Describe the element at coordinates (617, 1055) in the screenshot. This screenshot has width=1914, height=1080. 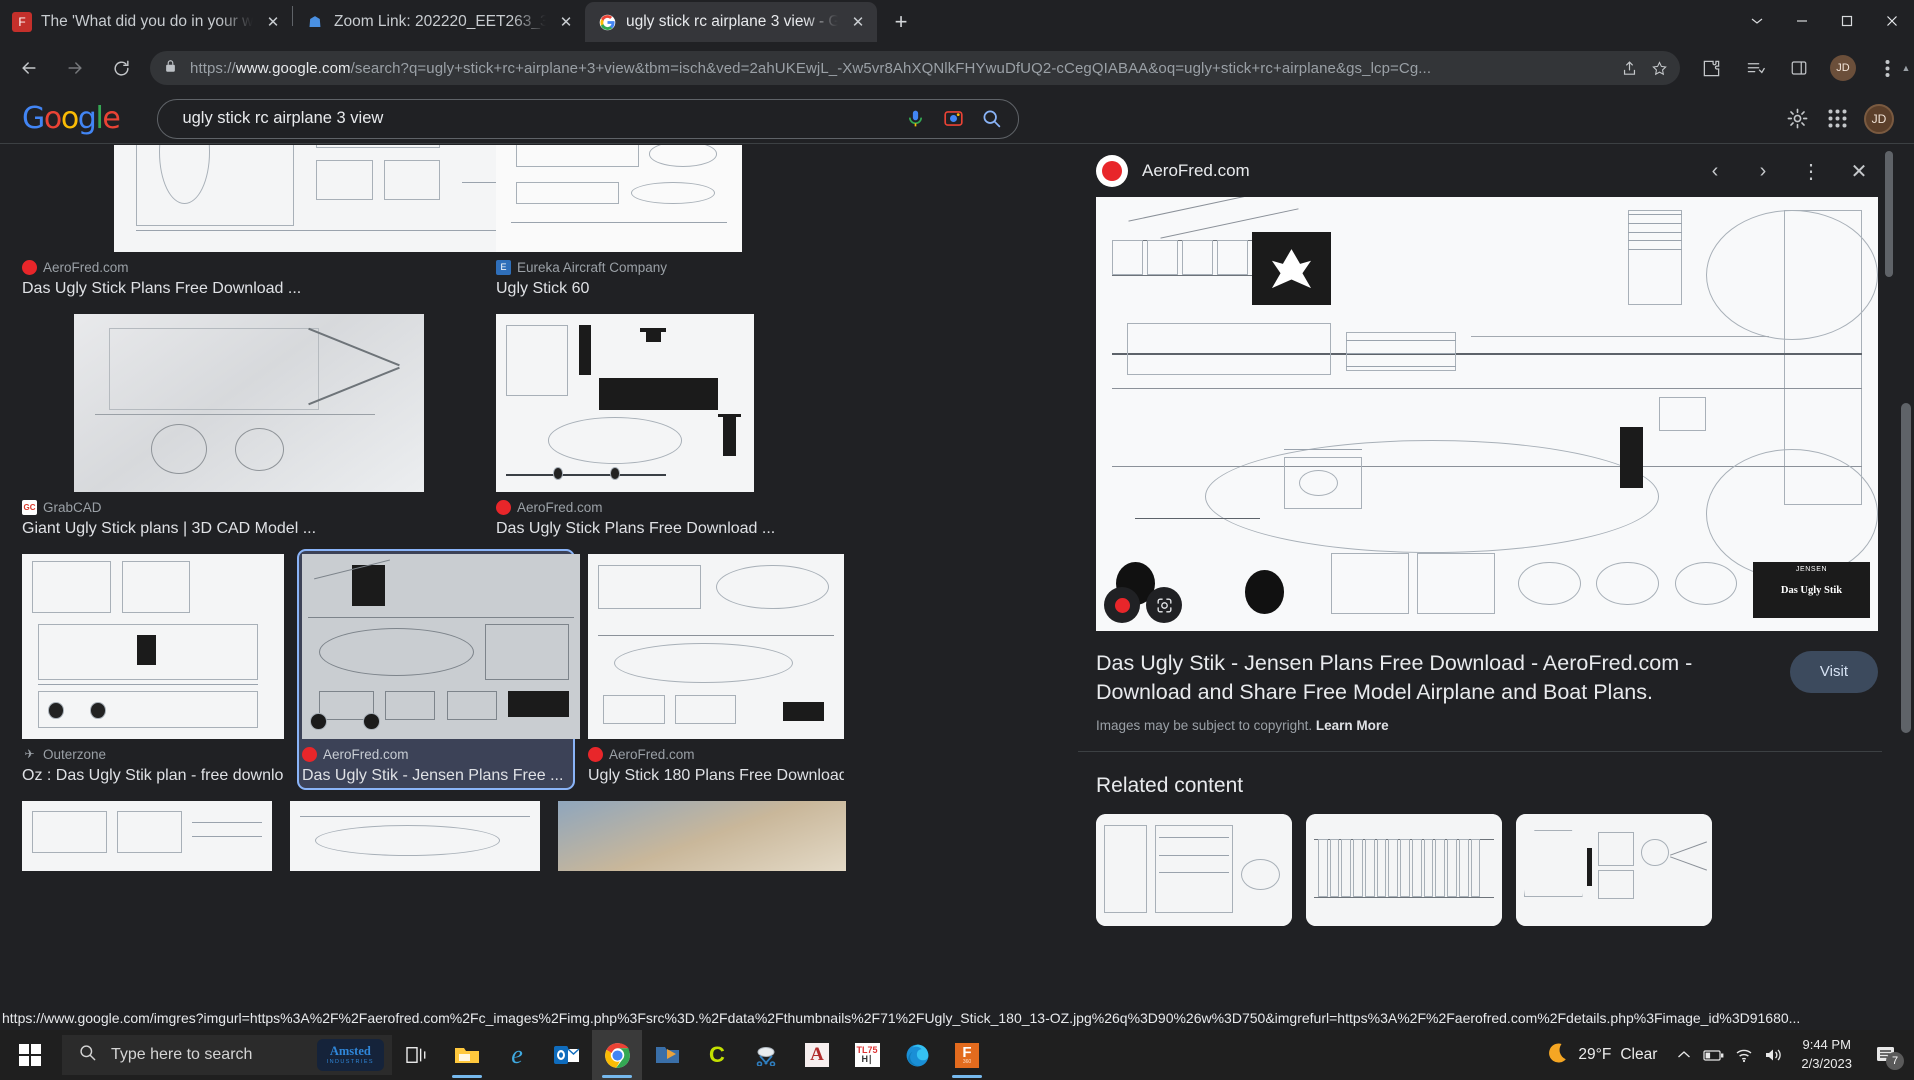
I see `taskbar-app-google-chrome` at that location.